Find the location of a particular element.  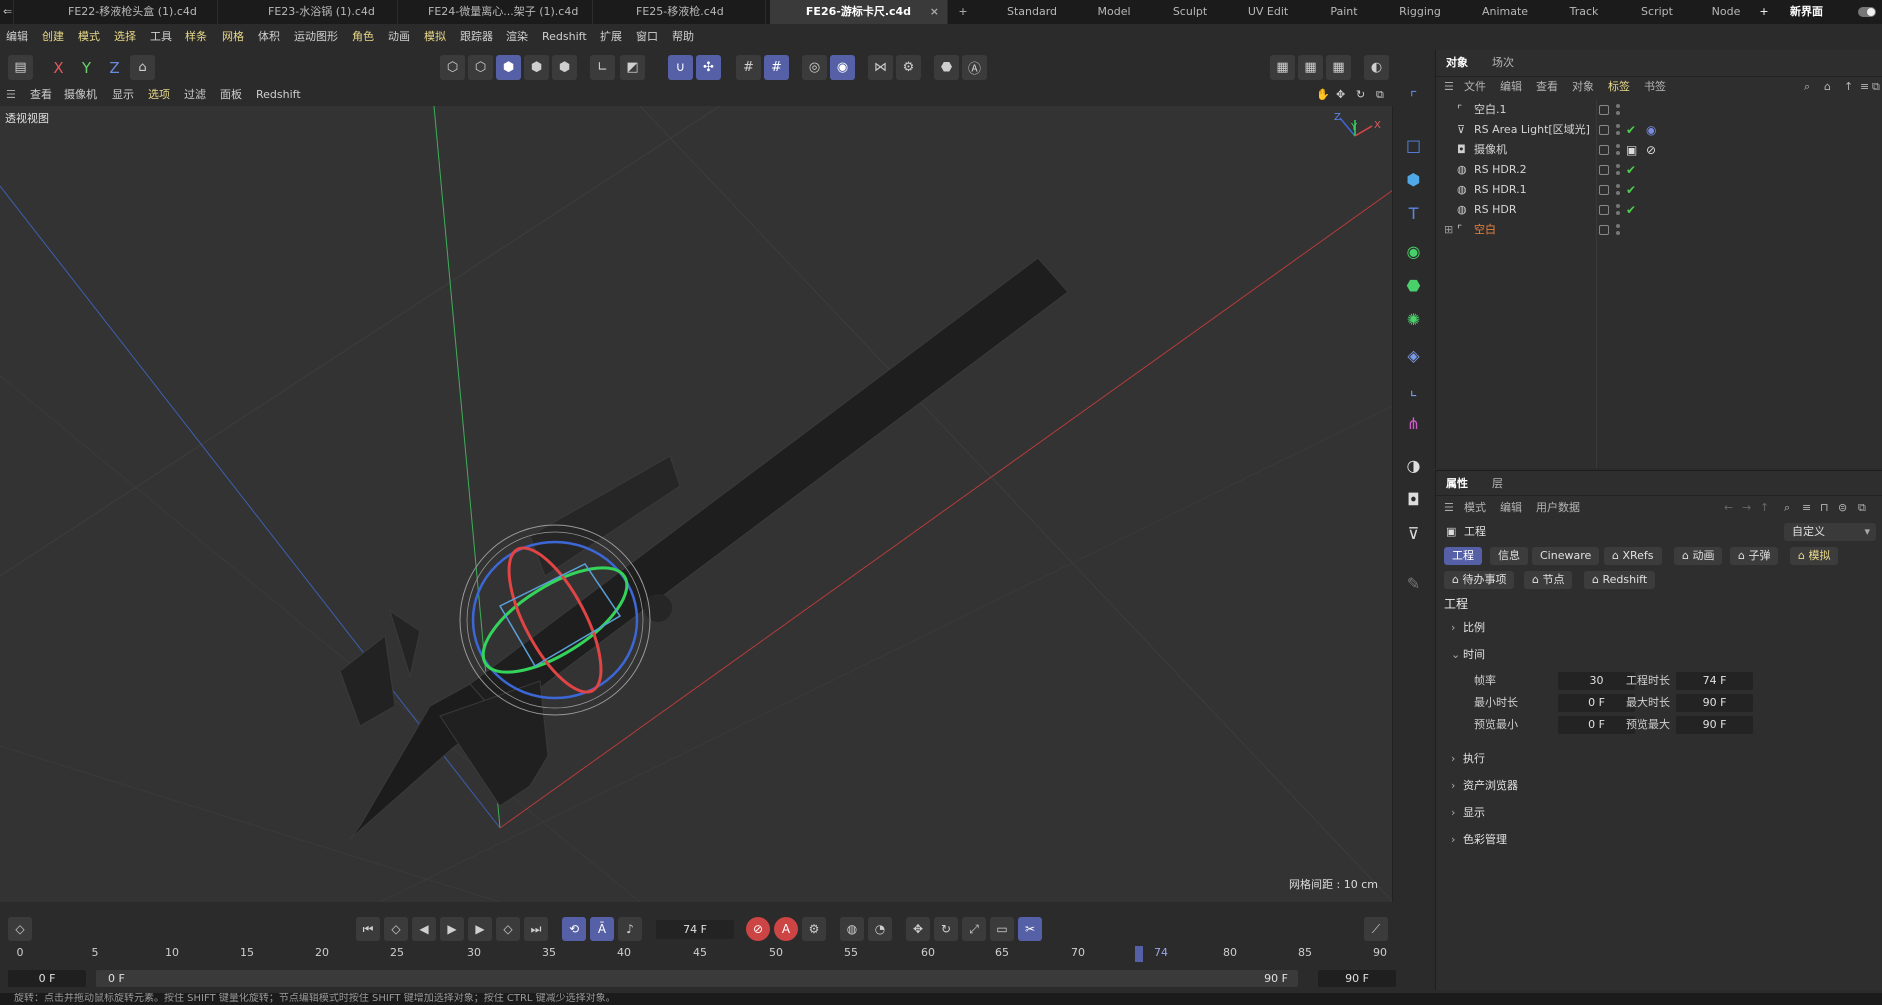

menu-tracker: 跟踪器 is located at coordinates (476, 37).